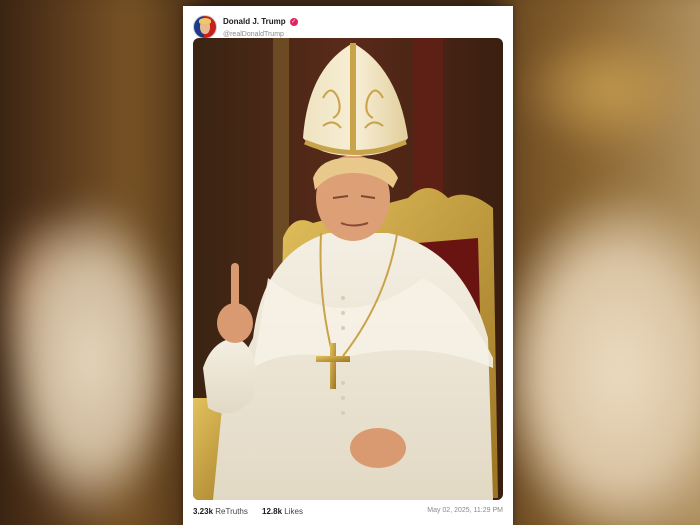  What do you see at coordinates (254, 21) in the screenshot?
I see `author-name: Donald J. Trump` at bounding box center [254, 21].